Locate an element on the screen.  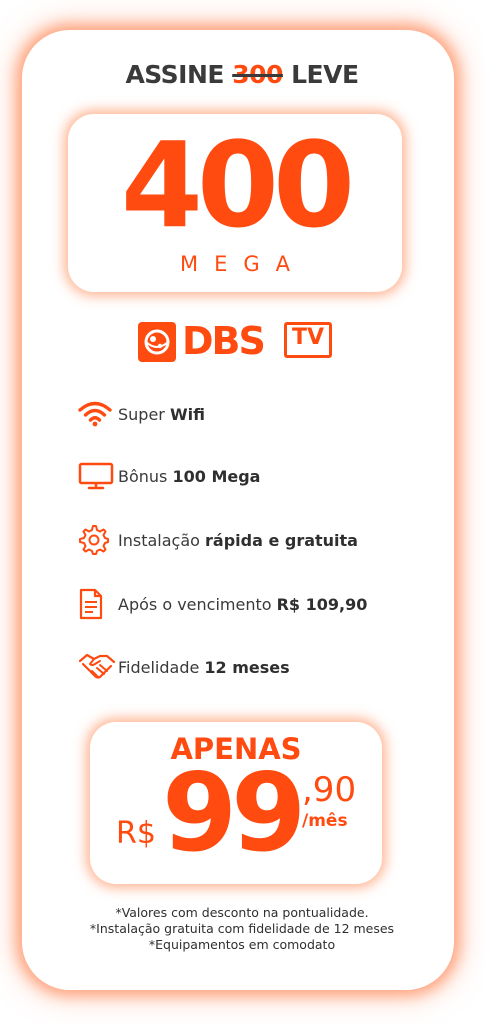
brand-logo: DBS TV is located at coordinates (238, 343).